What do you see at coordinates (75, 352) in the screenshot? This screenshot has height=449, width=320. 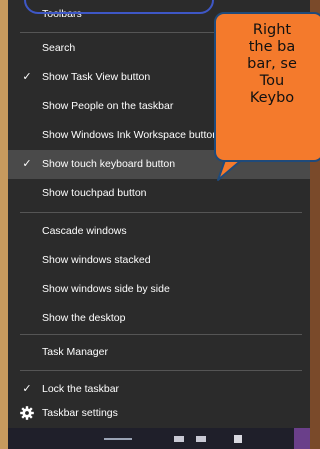 I see `menu-item-label: Task Manager` at bounding box center [75, 352].